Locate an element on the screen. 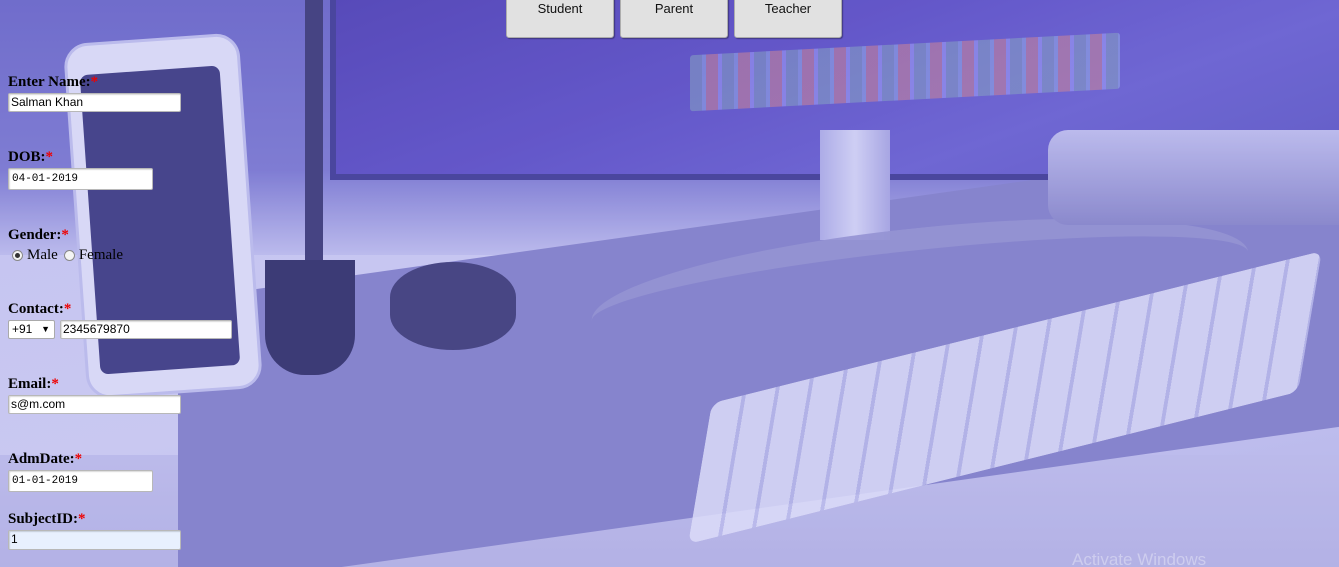 The height and width of the screenshot is (567, 1339). country-code-value: +91 is located at coordinates (22, 329).